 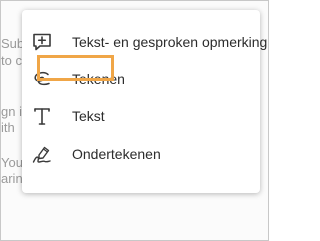 I want to click on background-text: You, so click(x=12, y=162).